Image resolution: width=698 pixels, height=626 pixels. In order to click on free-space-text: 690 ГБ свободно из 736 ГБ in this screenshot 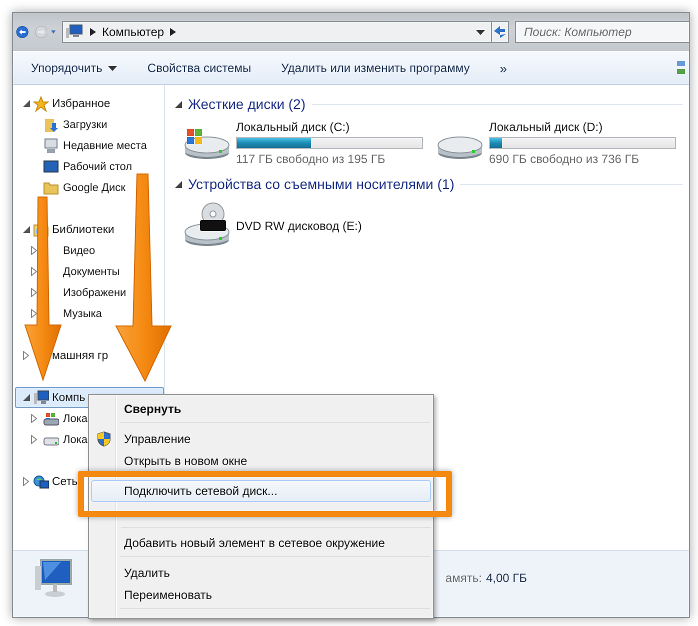, I will do `click(564, 159)`.